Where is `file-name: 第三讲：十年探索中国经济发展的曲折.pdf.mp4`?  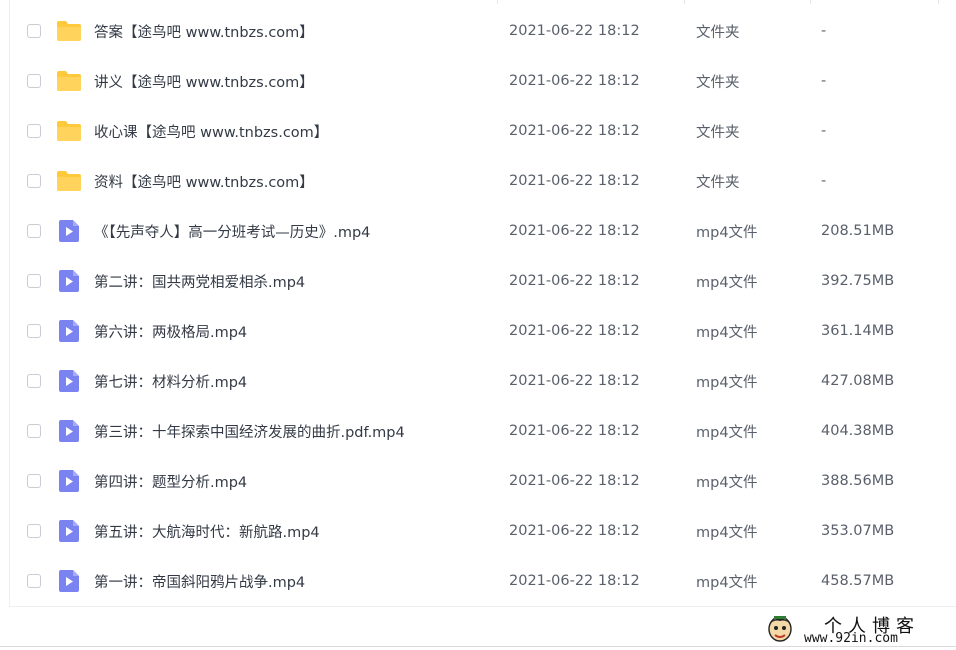 file-name: 第三讲：十年探索中国经济发展的曲折.pdf.mp4 is located at coordinates (249, 431).